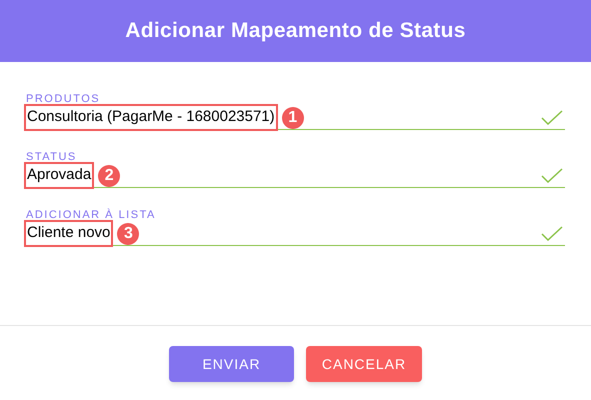 This screenshot has height=400, width=591. Describe the element at coordinates (295, 31) in the screenshot. I see `dialog-title: Adicionar Mapeamento de Status` at that location.